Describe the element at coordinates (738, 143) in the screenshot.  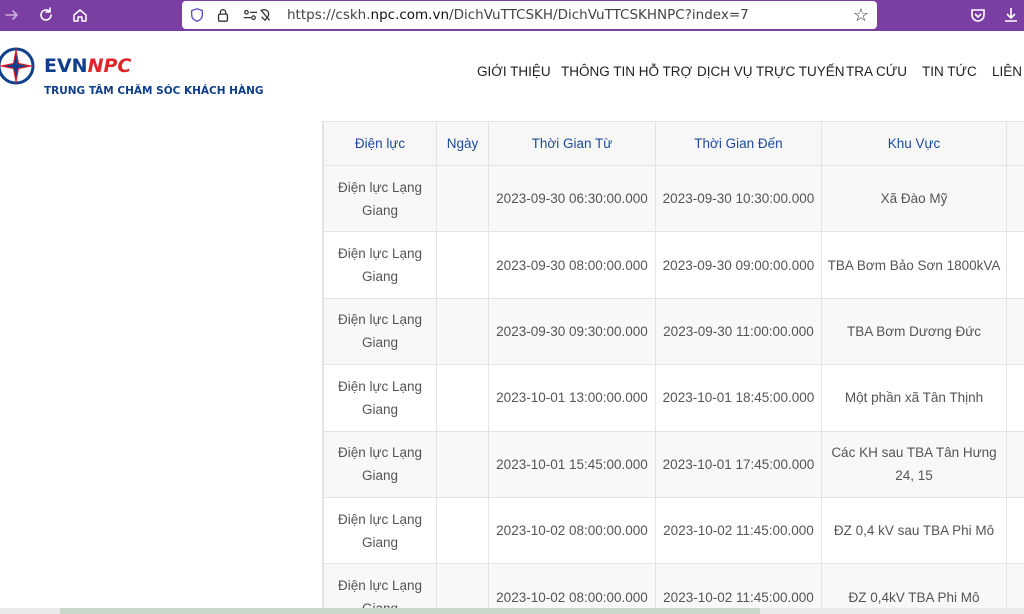
I see `col-header-thoi-gian-den: Thời Gian Đến` at that location.